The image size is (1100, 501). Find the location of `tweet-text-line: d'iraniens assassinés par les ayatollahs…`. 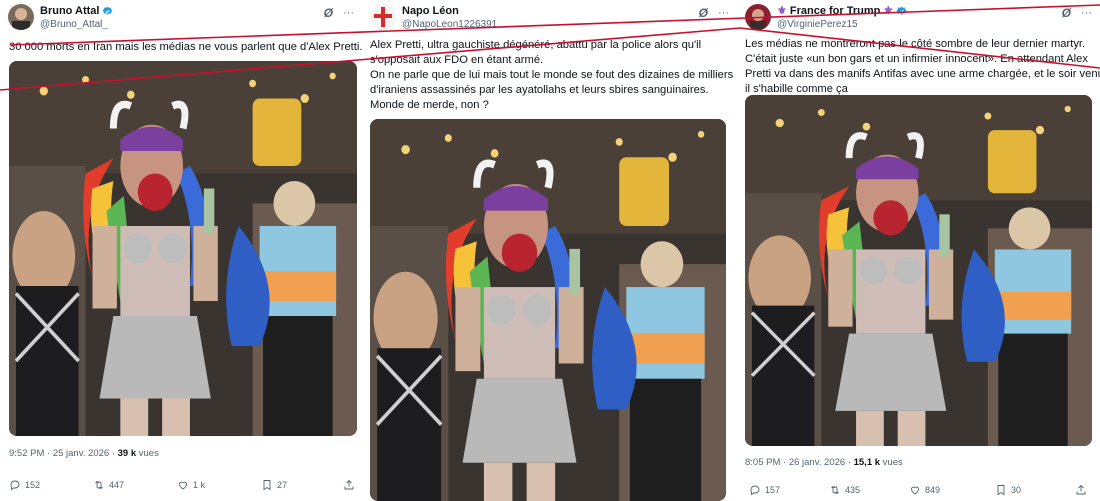

tweet-text-line: d'iraniens assassinés par les ayatollahs… is located at coordinates (539, 90).